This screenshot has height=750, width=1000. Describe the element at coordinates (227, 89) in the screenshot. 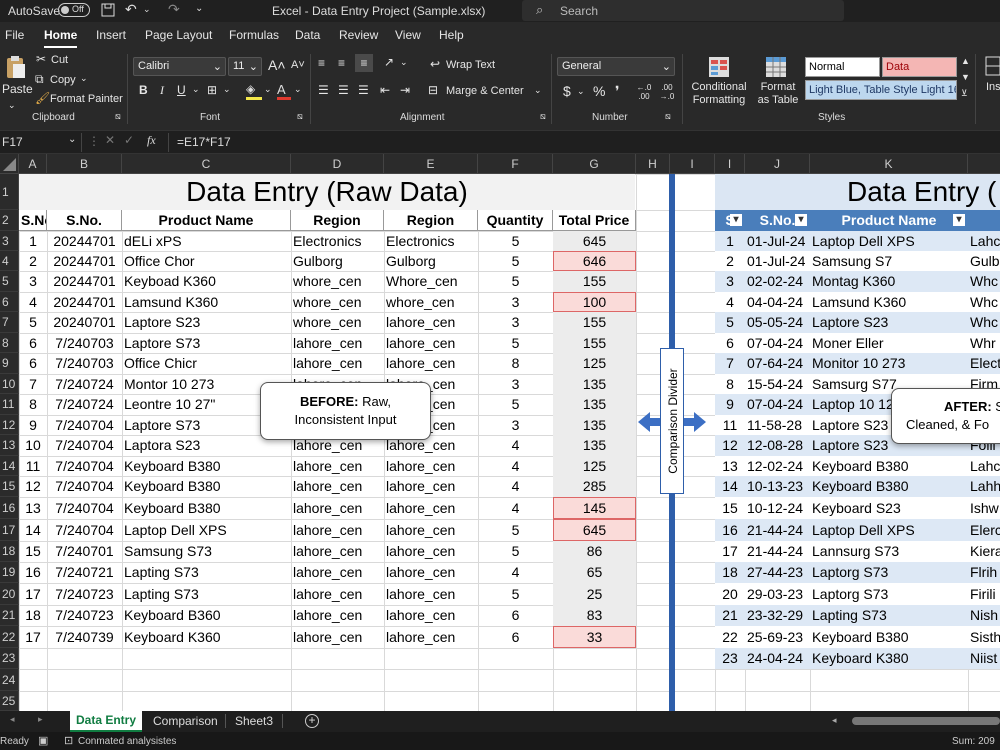

I see `borders-dropdown-icon: ⌄` at that location.